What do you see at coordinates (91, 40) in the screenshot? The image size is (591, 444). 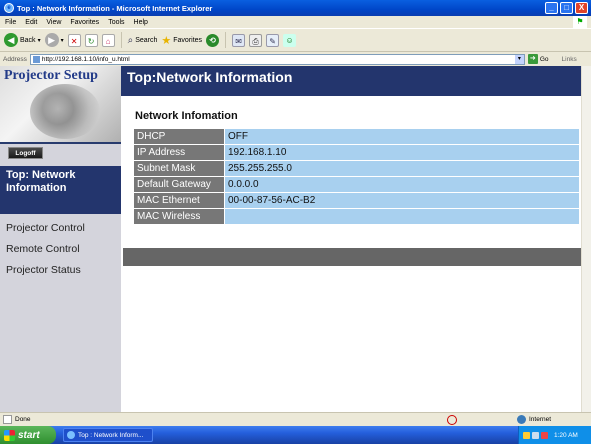 I see `refresh-icon: ↻` at bounding box center [91, 40].